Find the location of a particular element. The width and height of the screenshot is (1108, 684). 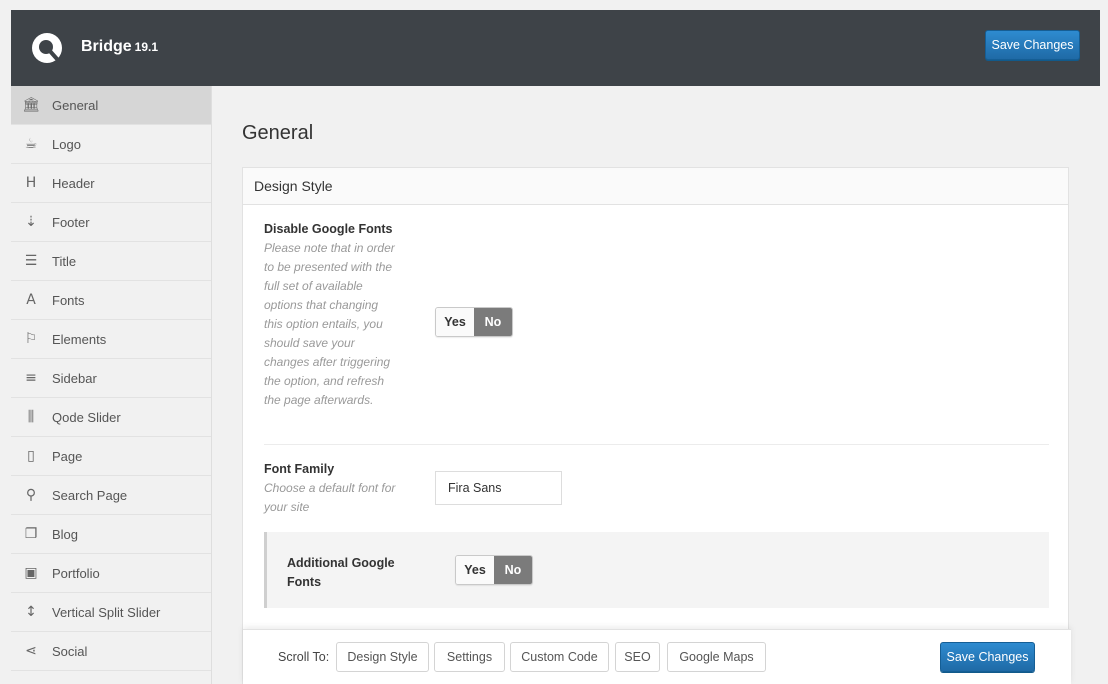

sidebar-item-social: ⋖ Social is located at coordinates (111, 651).